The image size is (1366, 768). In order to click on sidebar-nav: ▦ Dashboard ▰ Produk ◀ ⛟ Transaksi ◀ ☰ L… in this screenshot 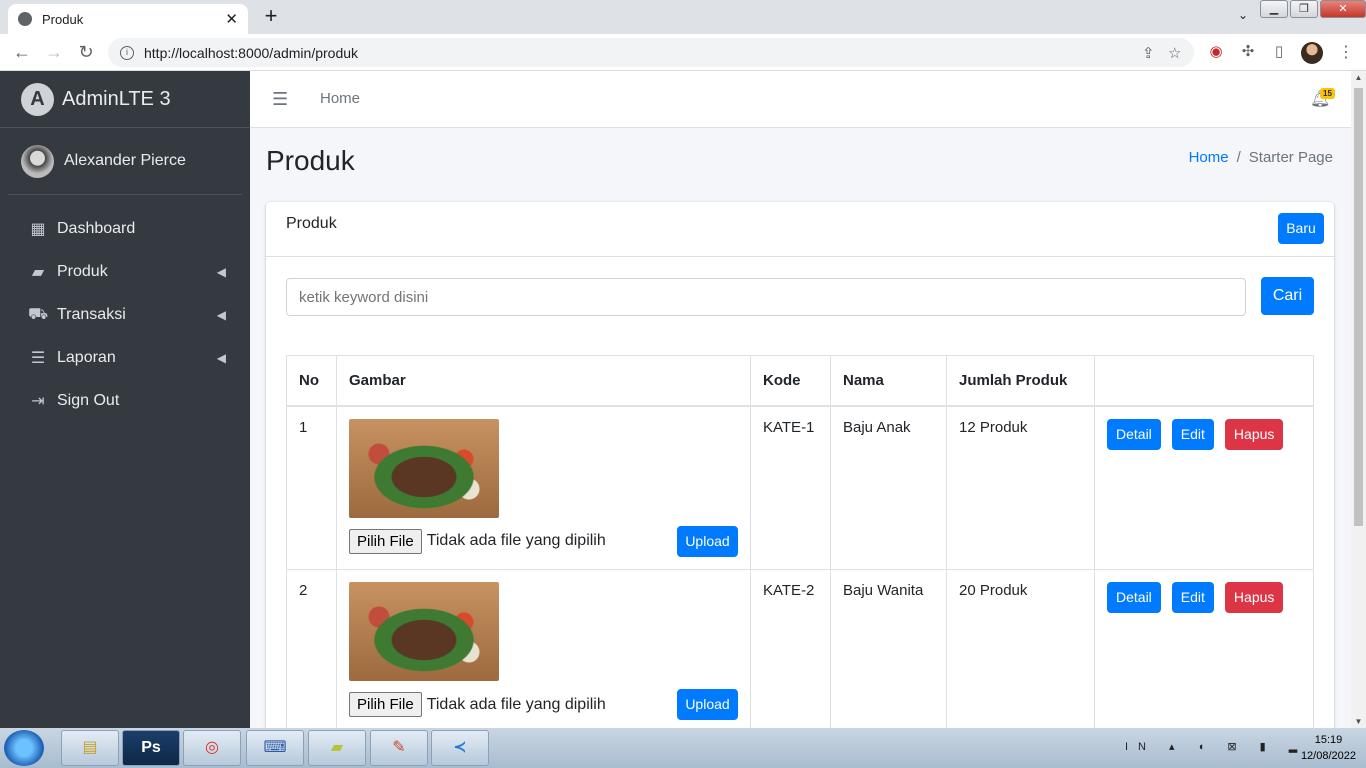, I will do `click(125, 308)`.